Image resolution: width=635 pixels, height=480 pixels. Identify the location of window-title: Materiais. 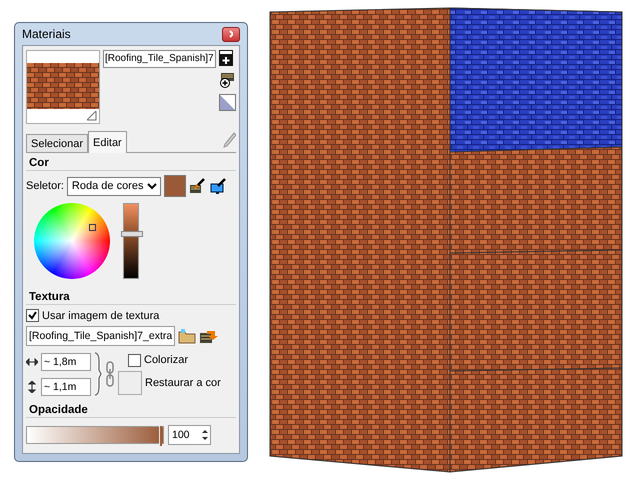
(46, 34).